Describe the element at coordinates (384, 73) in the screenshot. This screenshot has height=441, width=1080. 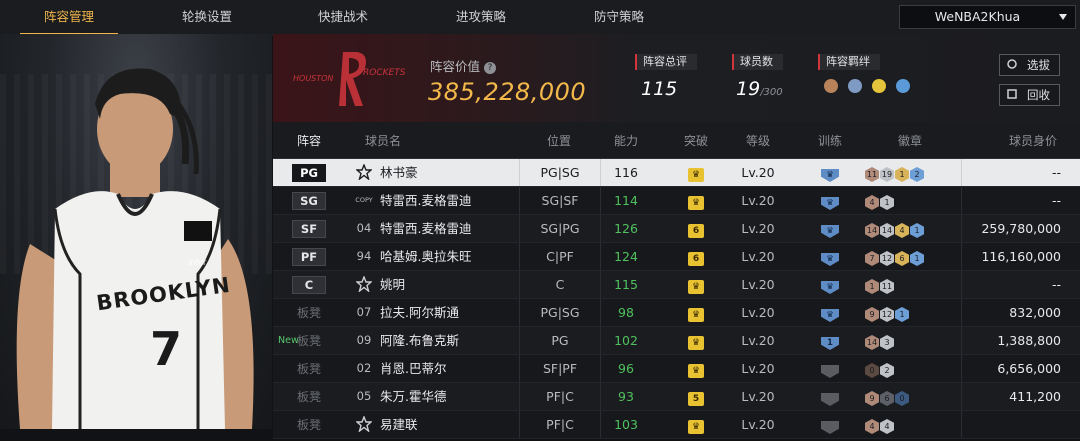
I see `team-logo-text-right: ROCKETS` at that location.